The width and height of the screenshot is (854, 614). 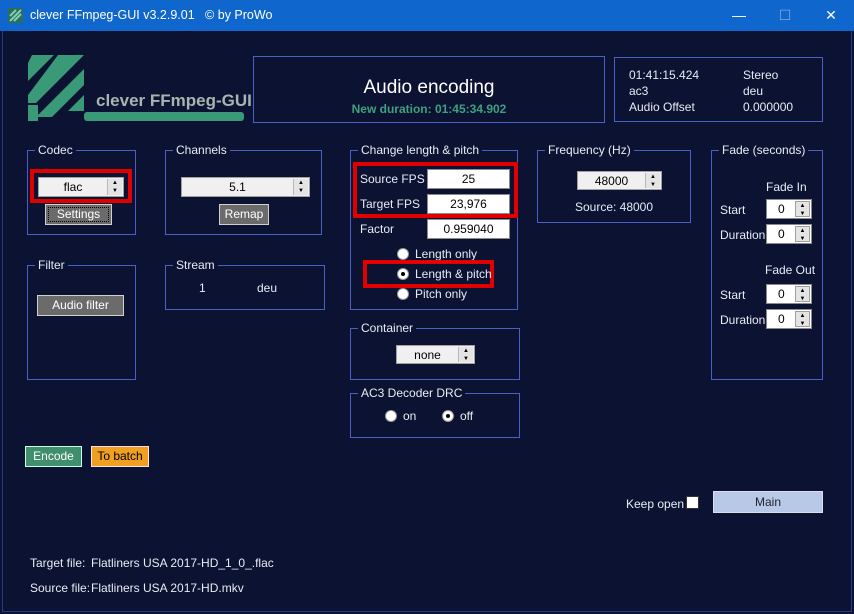 What do you see at coordinates (15, 15) in the screenshot?
I see `app-icon` at bounding box center [15, 15].